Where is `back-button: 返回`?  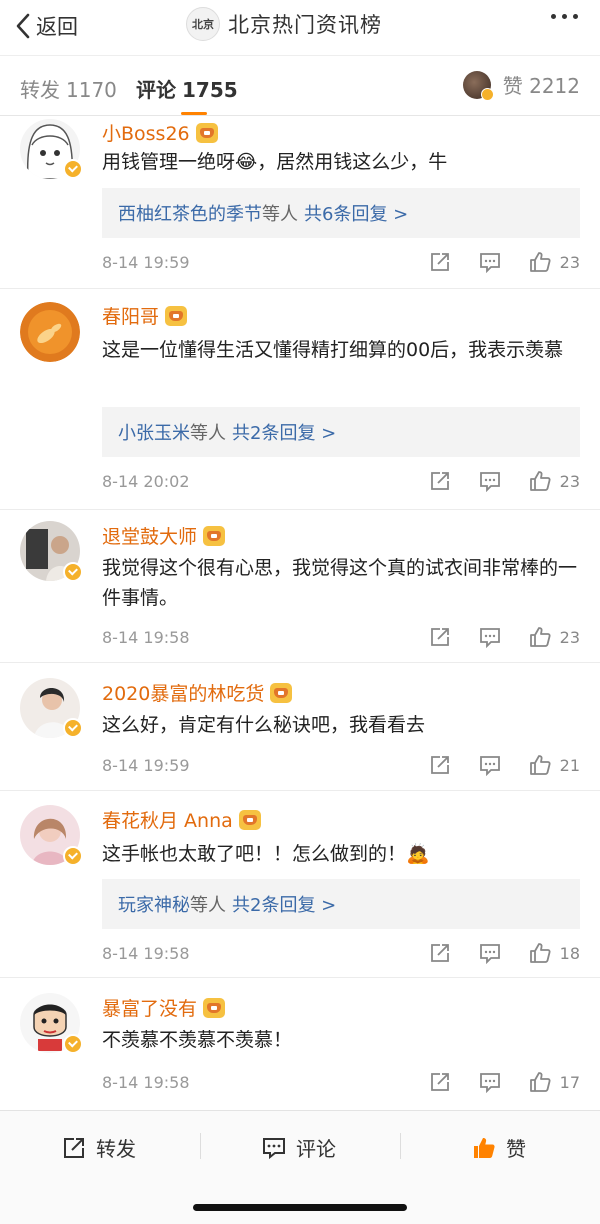 back-button: 返回 is located at coordinates (46, 26).